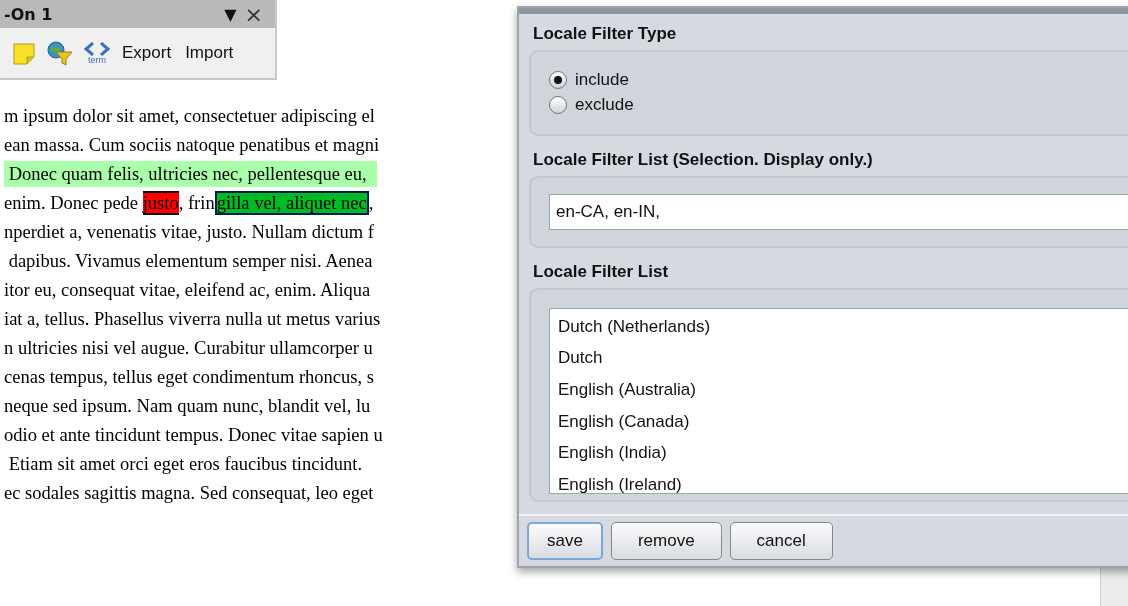  What do you see at coordinates (189, 493) in the screenshot?
I see `document-text: ec sodales sagittis magna. Sed consequat, leo eget` at bounding box center [189, 493].